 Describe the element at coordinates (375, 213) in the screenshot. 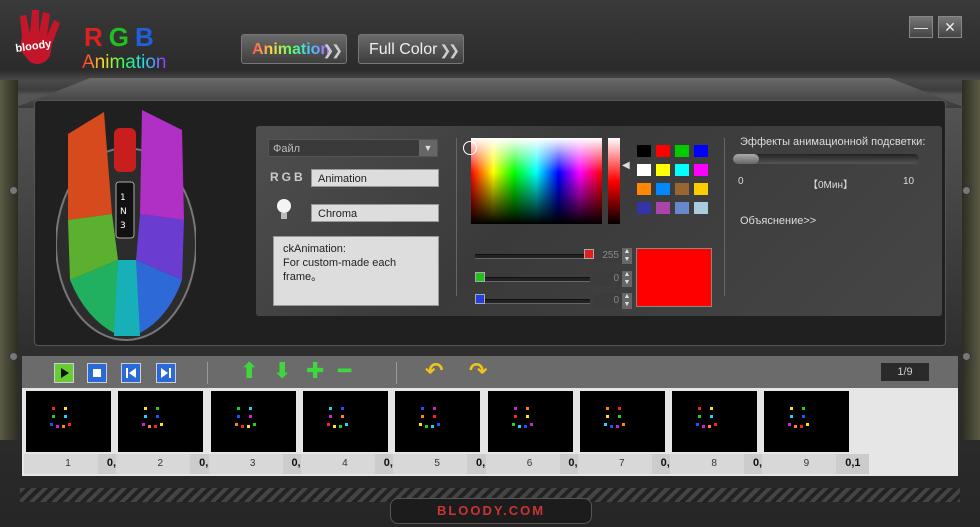

I see `effect-field: Chroma` at that location.